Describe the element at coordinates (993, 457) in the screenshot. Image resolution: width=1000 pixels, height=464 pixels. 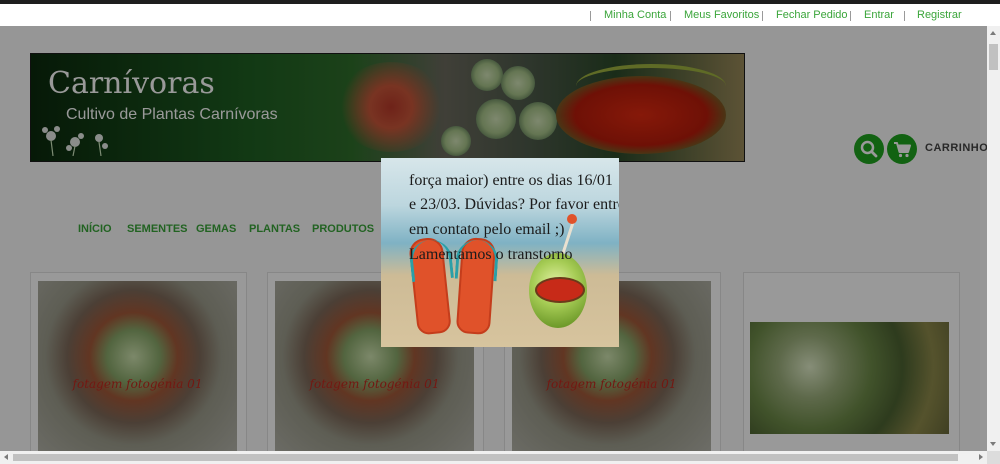
I see `scrollbar-corner` at that location.